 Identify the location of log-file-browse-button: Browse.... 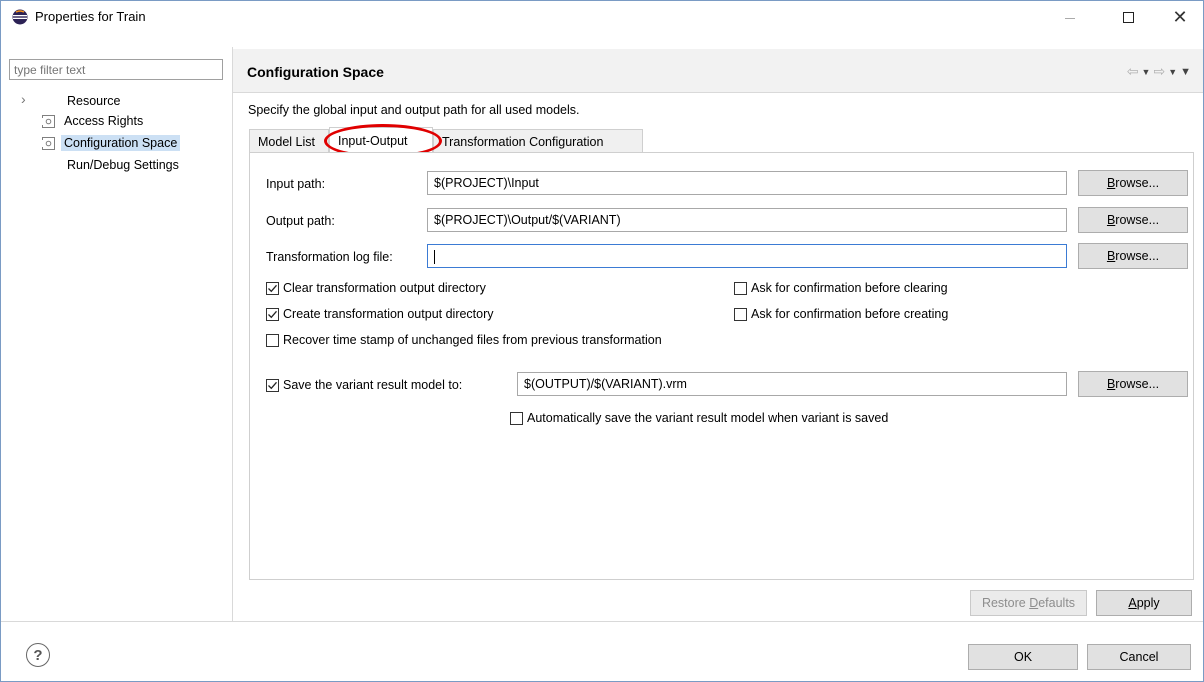
(1133, 256).